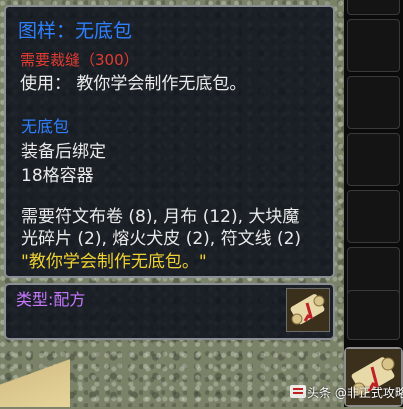 This screenshot has height=409, width=403. I want to click on item-name: 无底包, so click(45, 126).